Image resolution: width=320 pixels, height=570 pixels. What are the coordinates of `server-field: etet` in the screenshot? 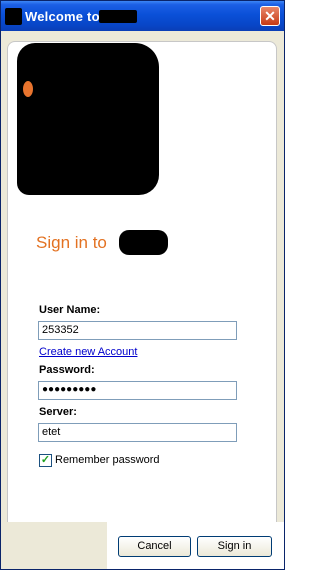 It's located at (137, 432).